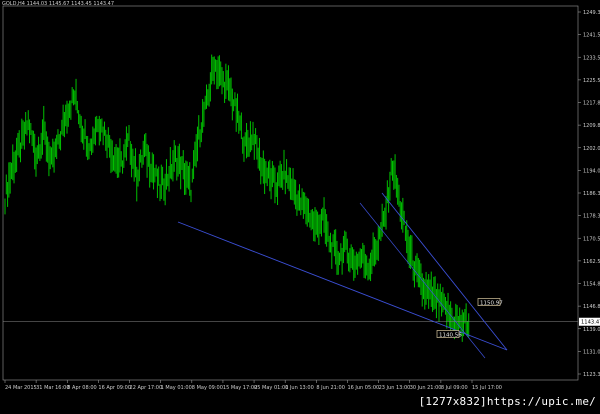 The image size is (600, 414). I want to click on price-marker-1140-text: 1140.56, so click(450, 336).